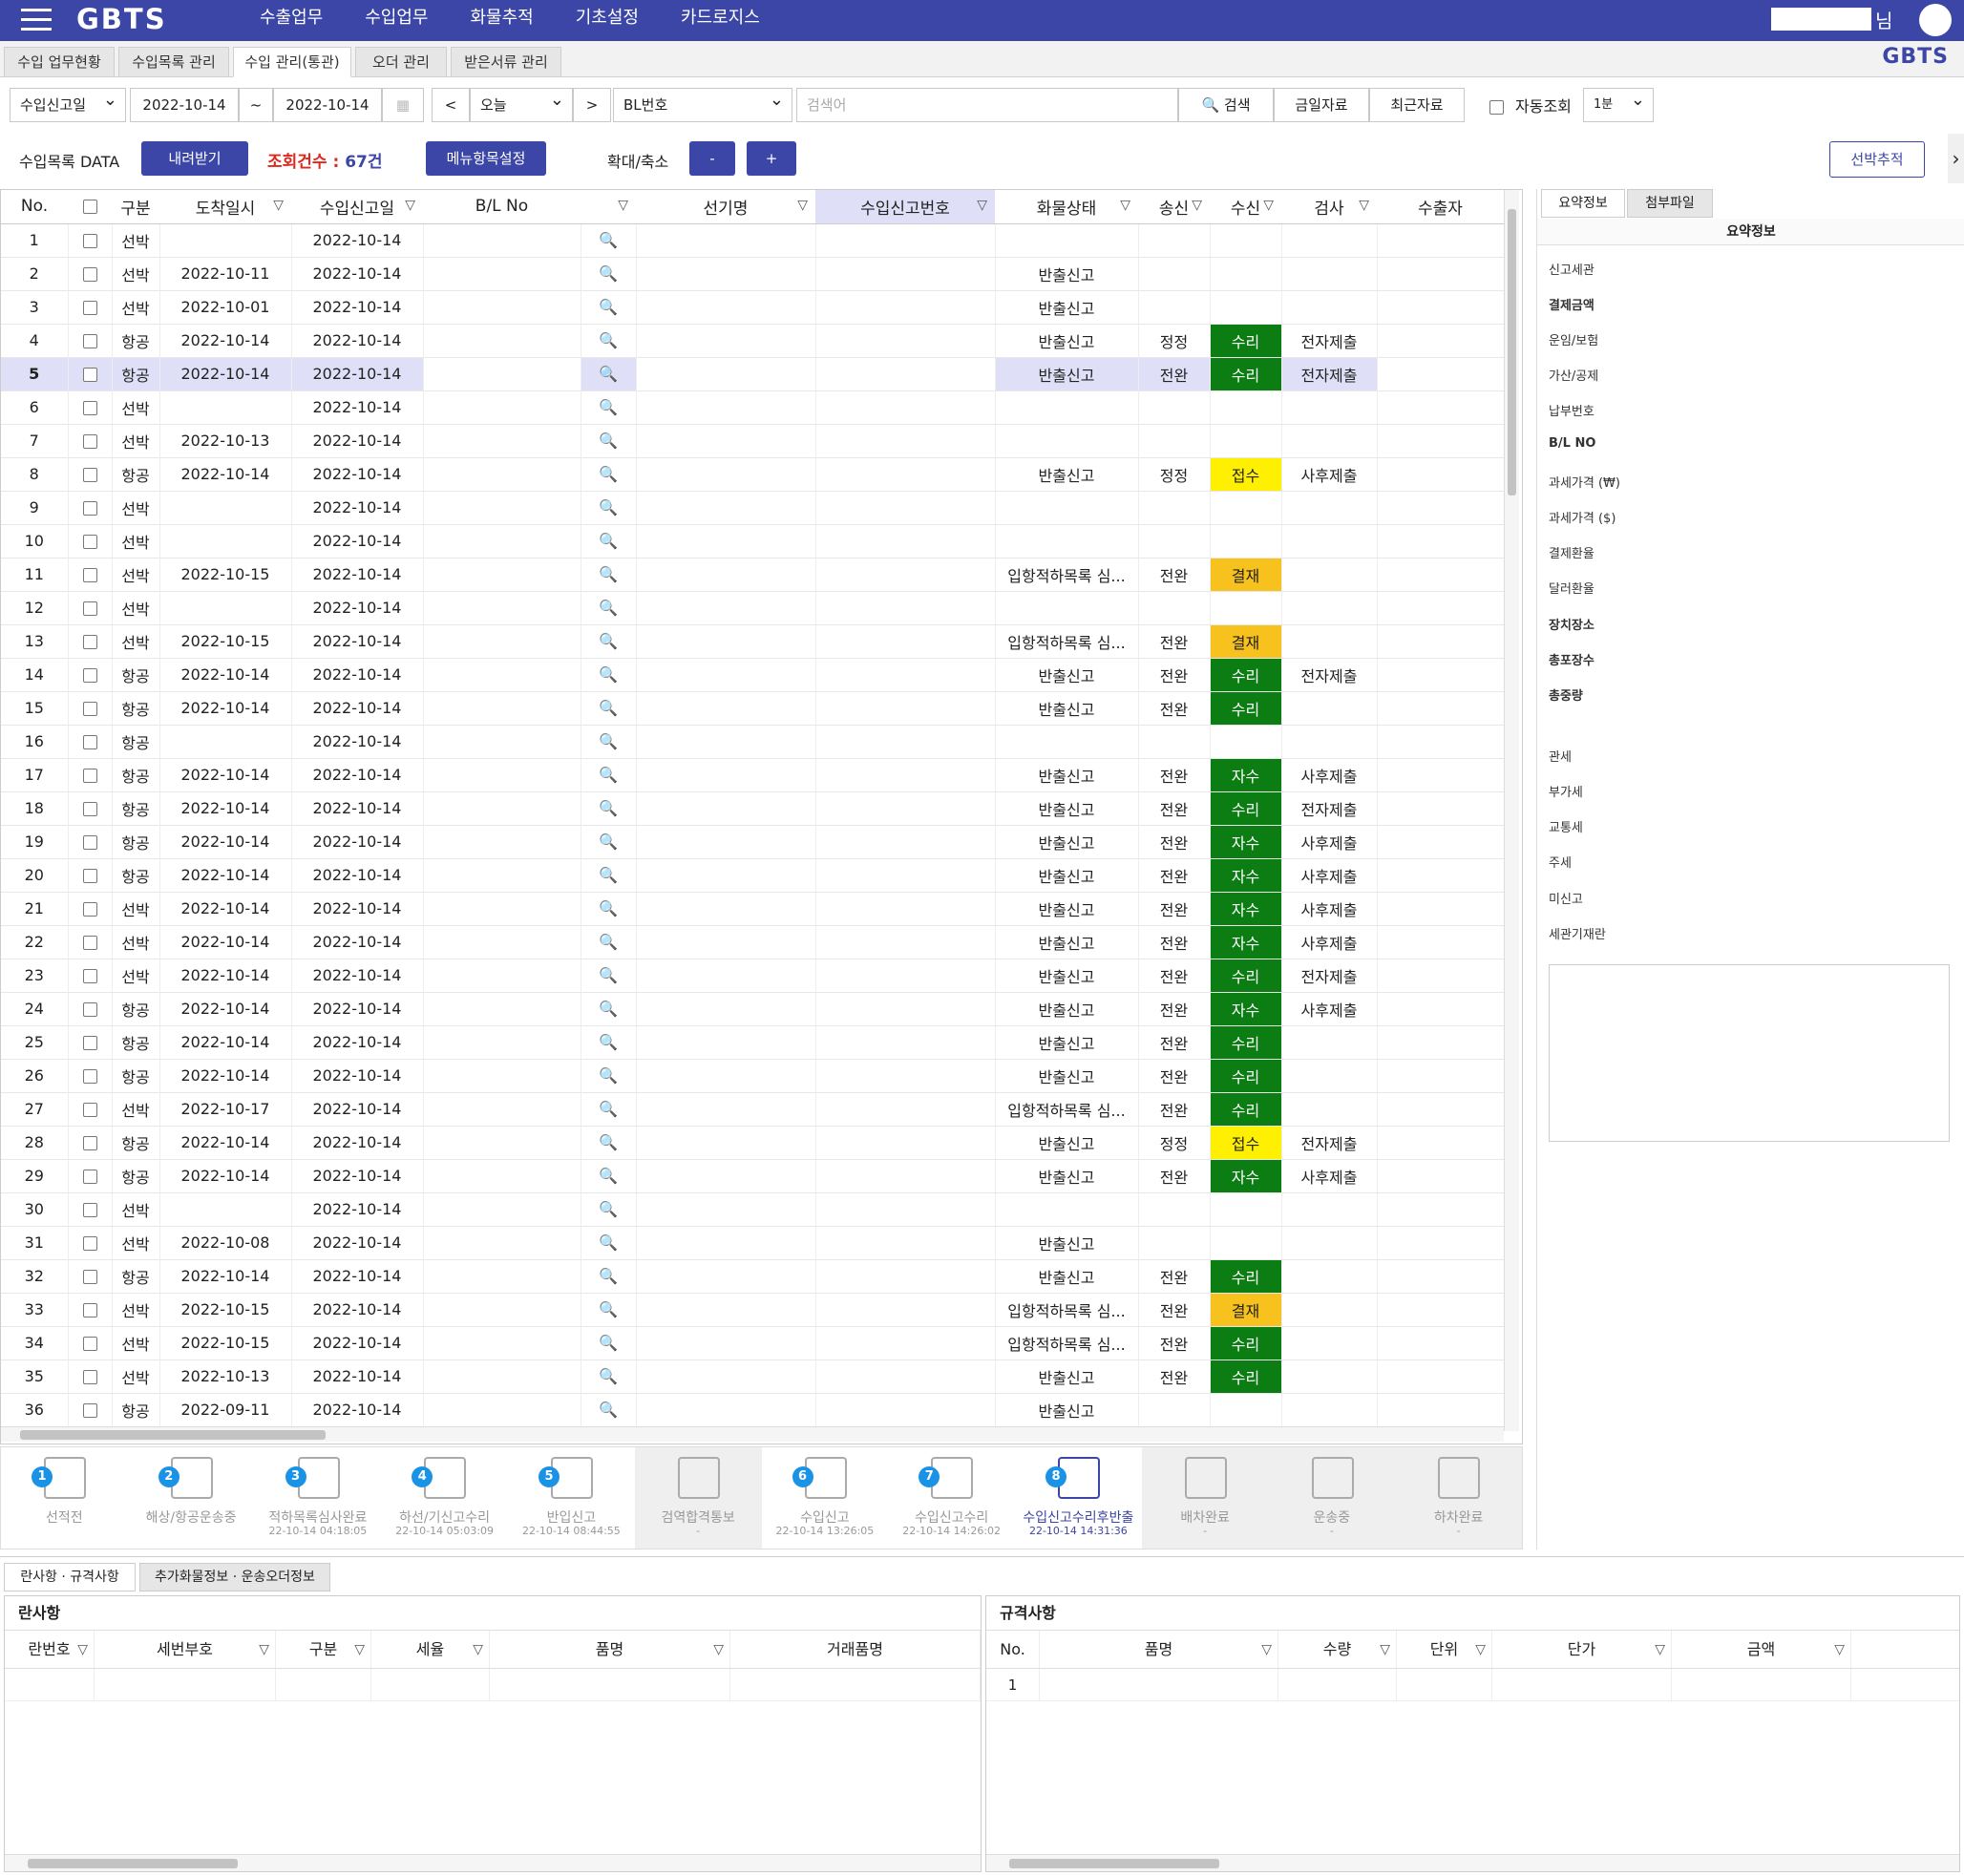 Image resolution: width=1964 pixels, height=1876 pixels. What do you see at coordinates (1582, 1649) in the screenshot?
I see `col-unit-price: 단가 ▽` at bounding box center [1582, 1649].